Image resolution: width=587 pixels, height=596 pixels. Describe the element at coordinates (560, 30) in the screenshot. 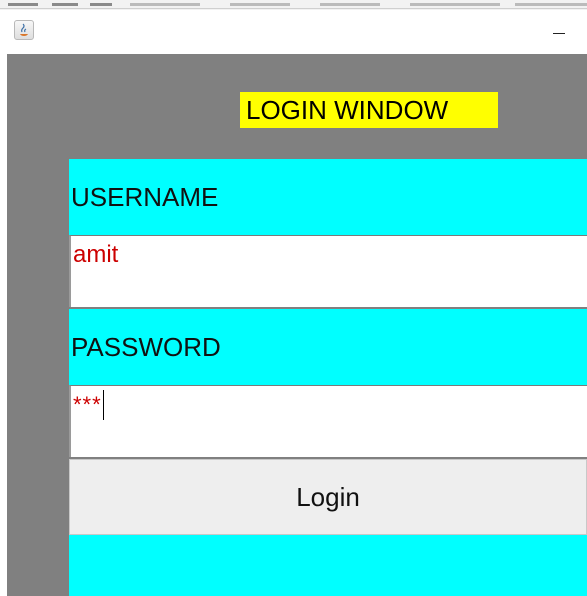

I see `minimize-button` at that location.